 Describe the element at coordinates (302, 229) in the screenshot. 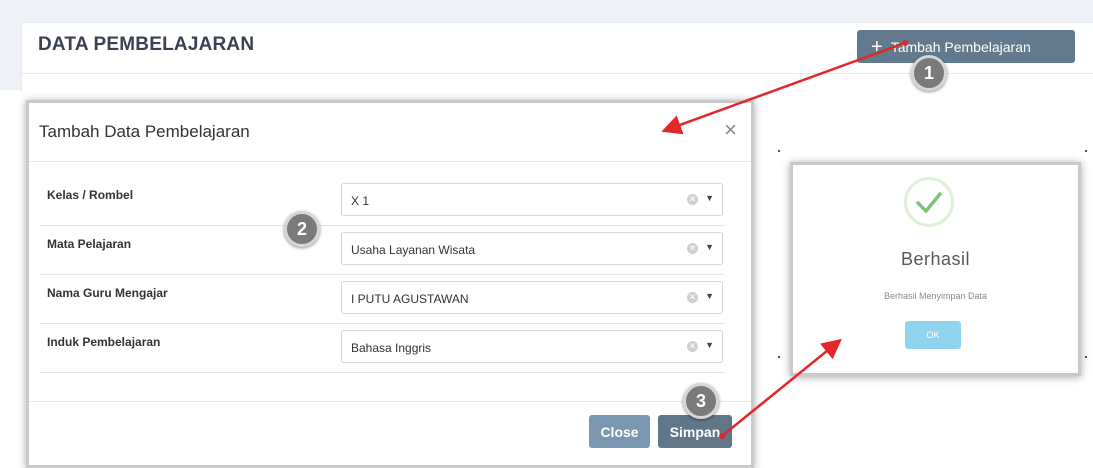

I see `step-badge-2: 2` at that location.